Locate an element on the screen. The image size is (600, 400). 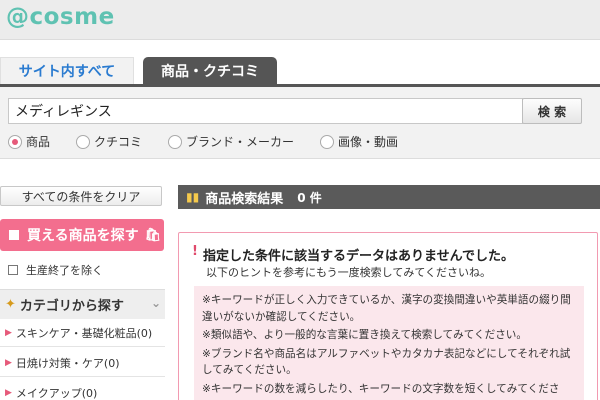
buyable-products-button: 買える商品を探す 🛍︎ is located at coordinates (82, 235).